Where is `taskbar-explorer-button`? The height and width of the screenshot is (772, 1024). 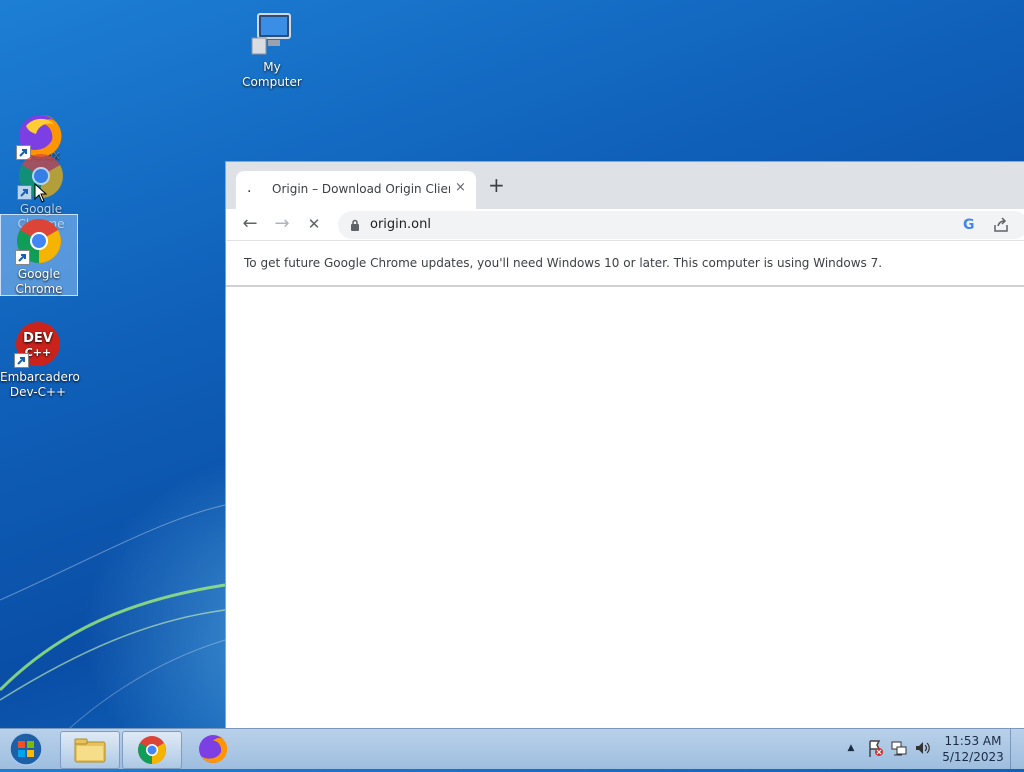 taskbar-explorer-button is located at coordinates (90, 750).